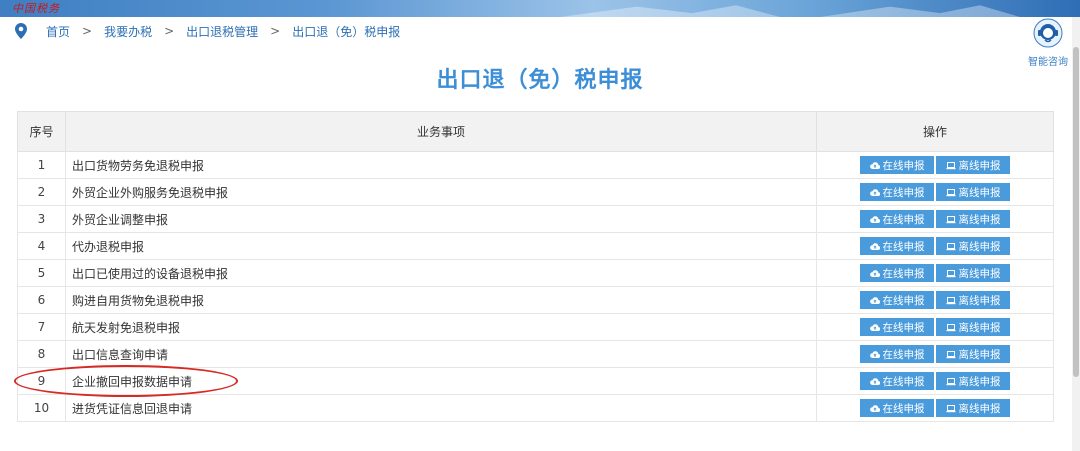  Describe the element at coordinates (41, 165) in the screenshot. I see `row-number: 1` at that location.